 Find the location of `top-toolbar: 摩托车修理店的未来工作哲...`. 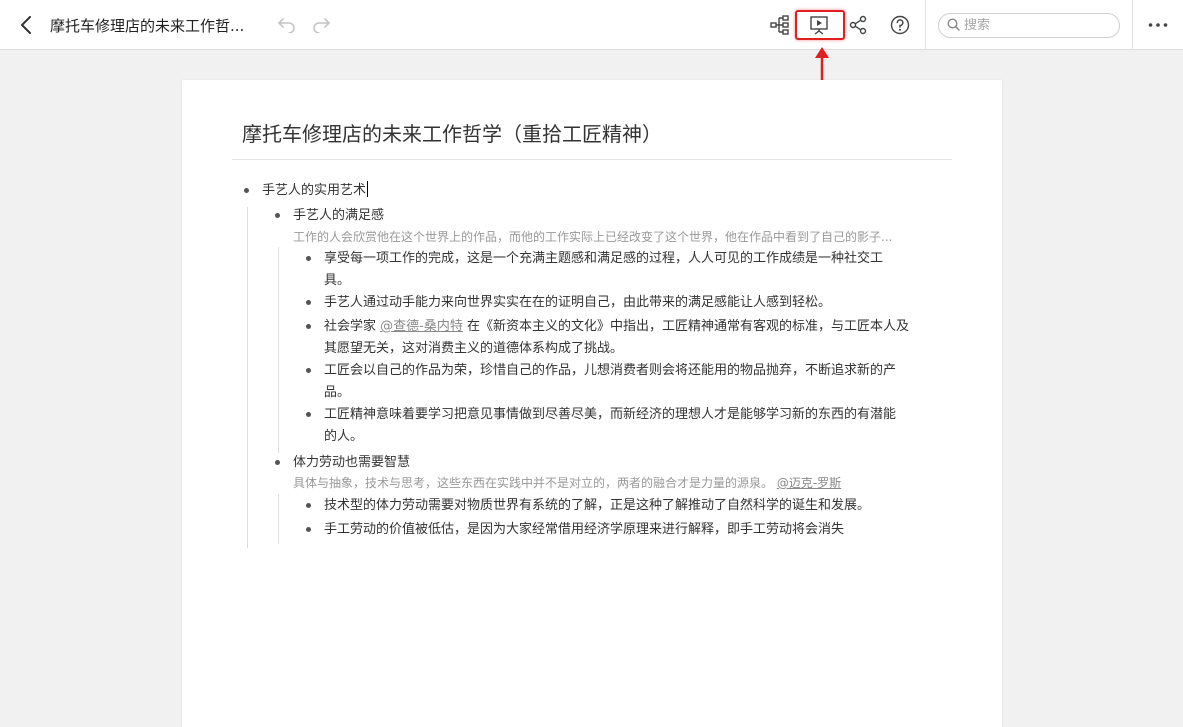

top-toolbar: 摩托车修理店的未来工作哲... is located at coordinates (591, 25).